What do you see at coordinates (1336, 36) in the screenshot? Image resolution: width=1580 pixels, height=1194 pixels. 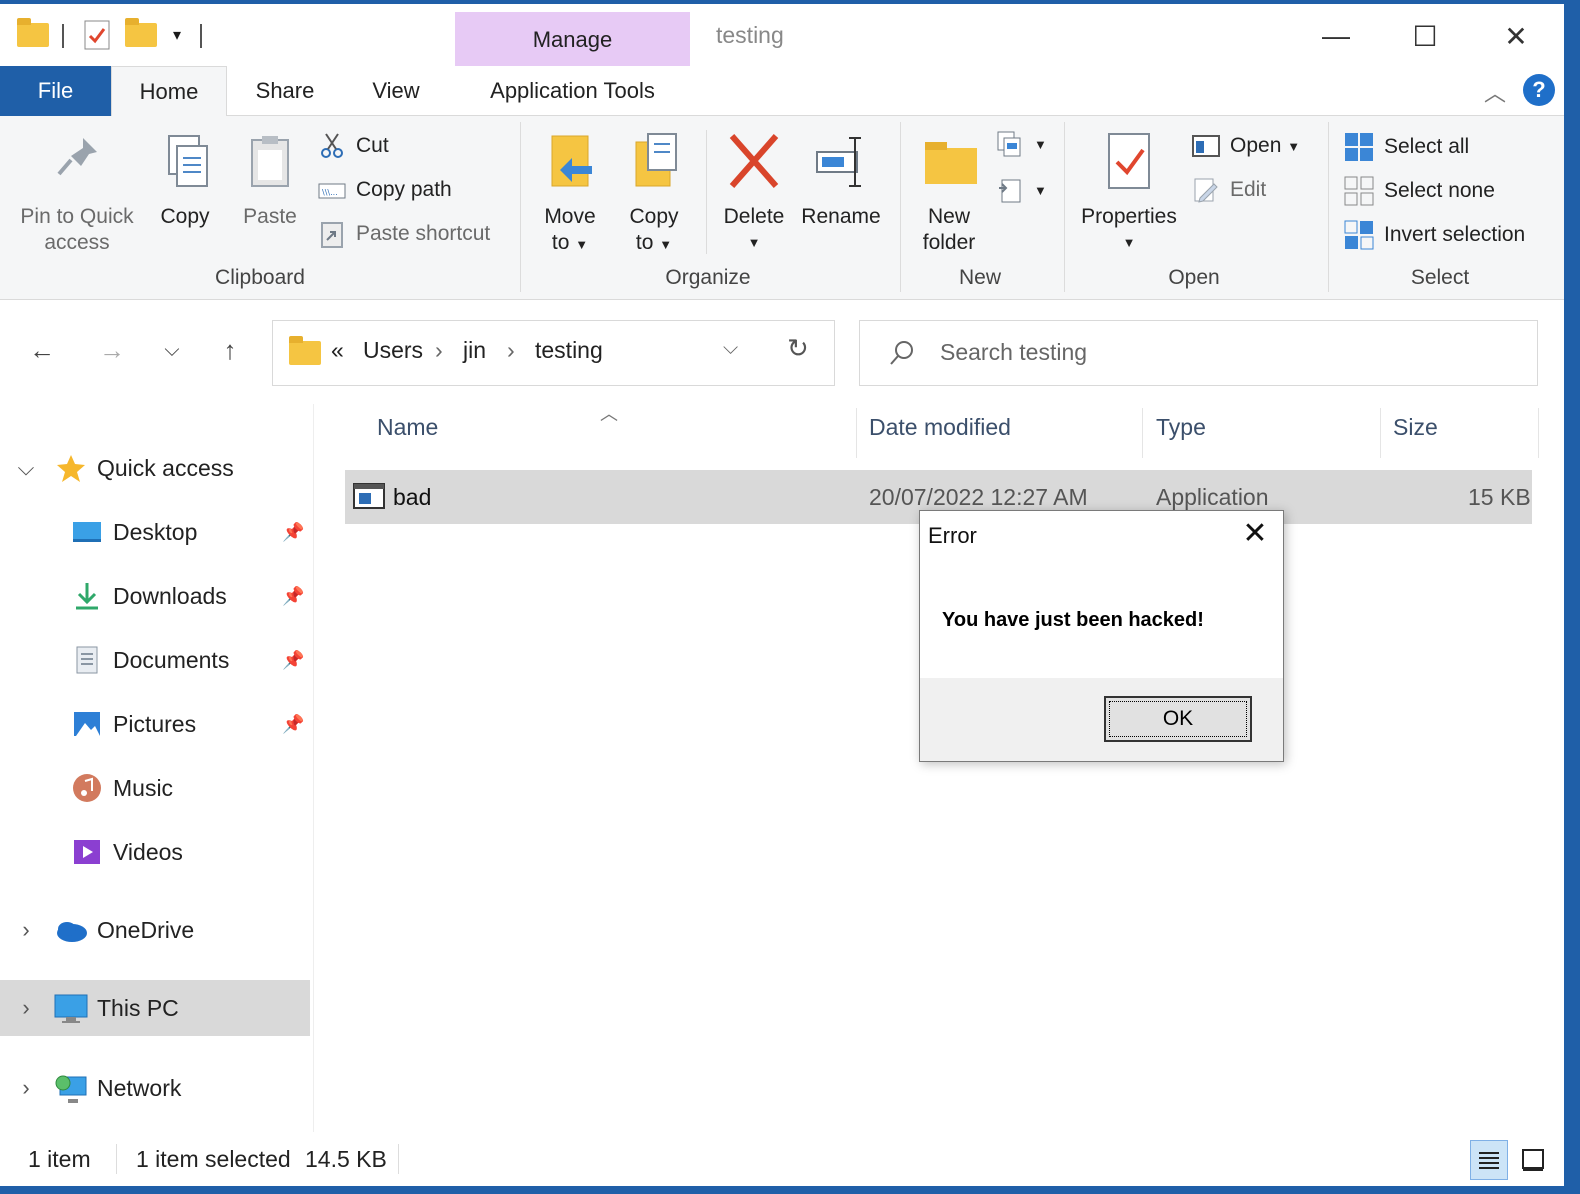 I see `minimize-button: —` at bounding box center [1336, 36].